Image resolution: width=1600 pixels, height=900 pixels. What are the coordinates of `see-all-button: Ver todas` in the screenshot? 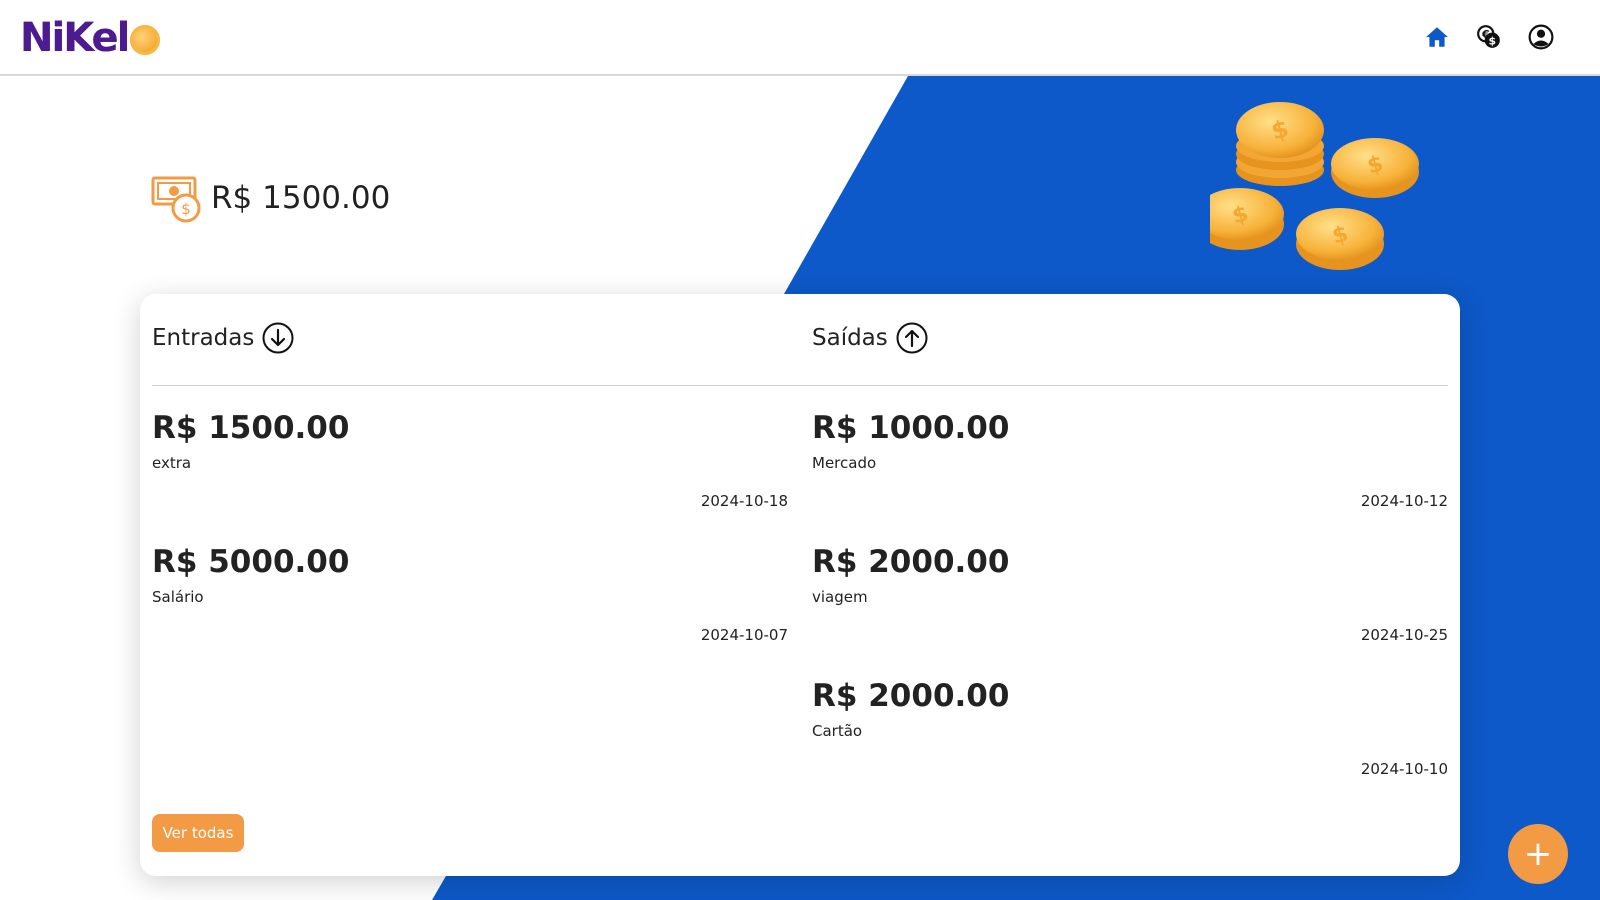 It's located at (198, 833).